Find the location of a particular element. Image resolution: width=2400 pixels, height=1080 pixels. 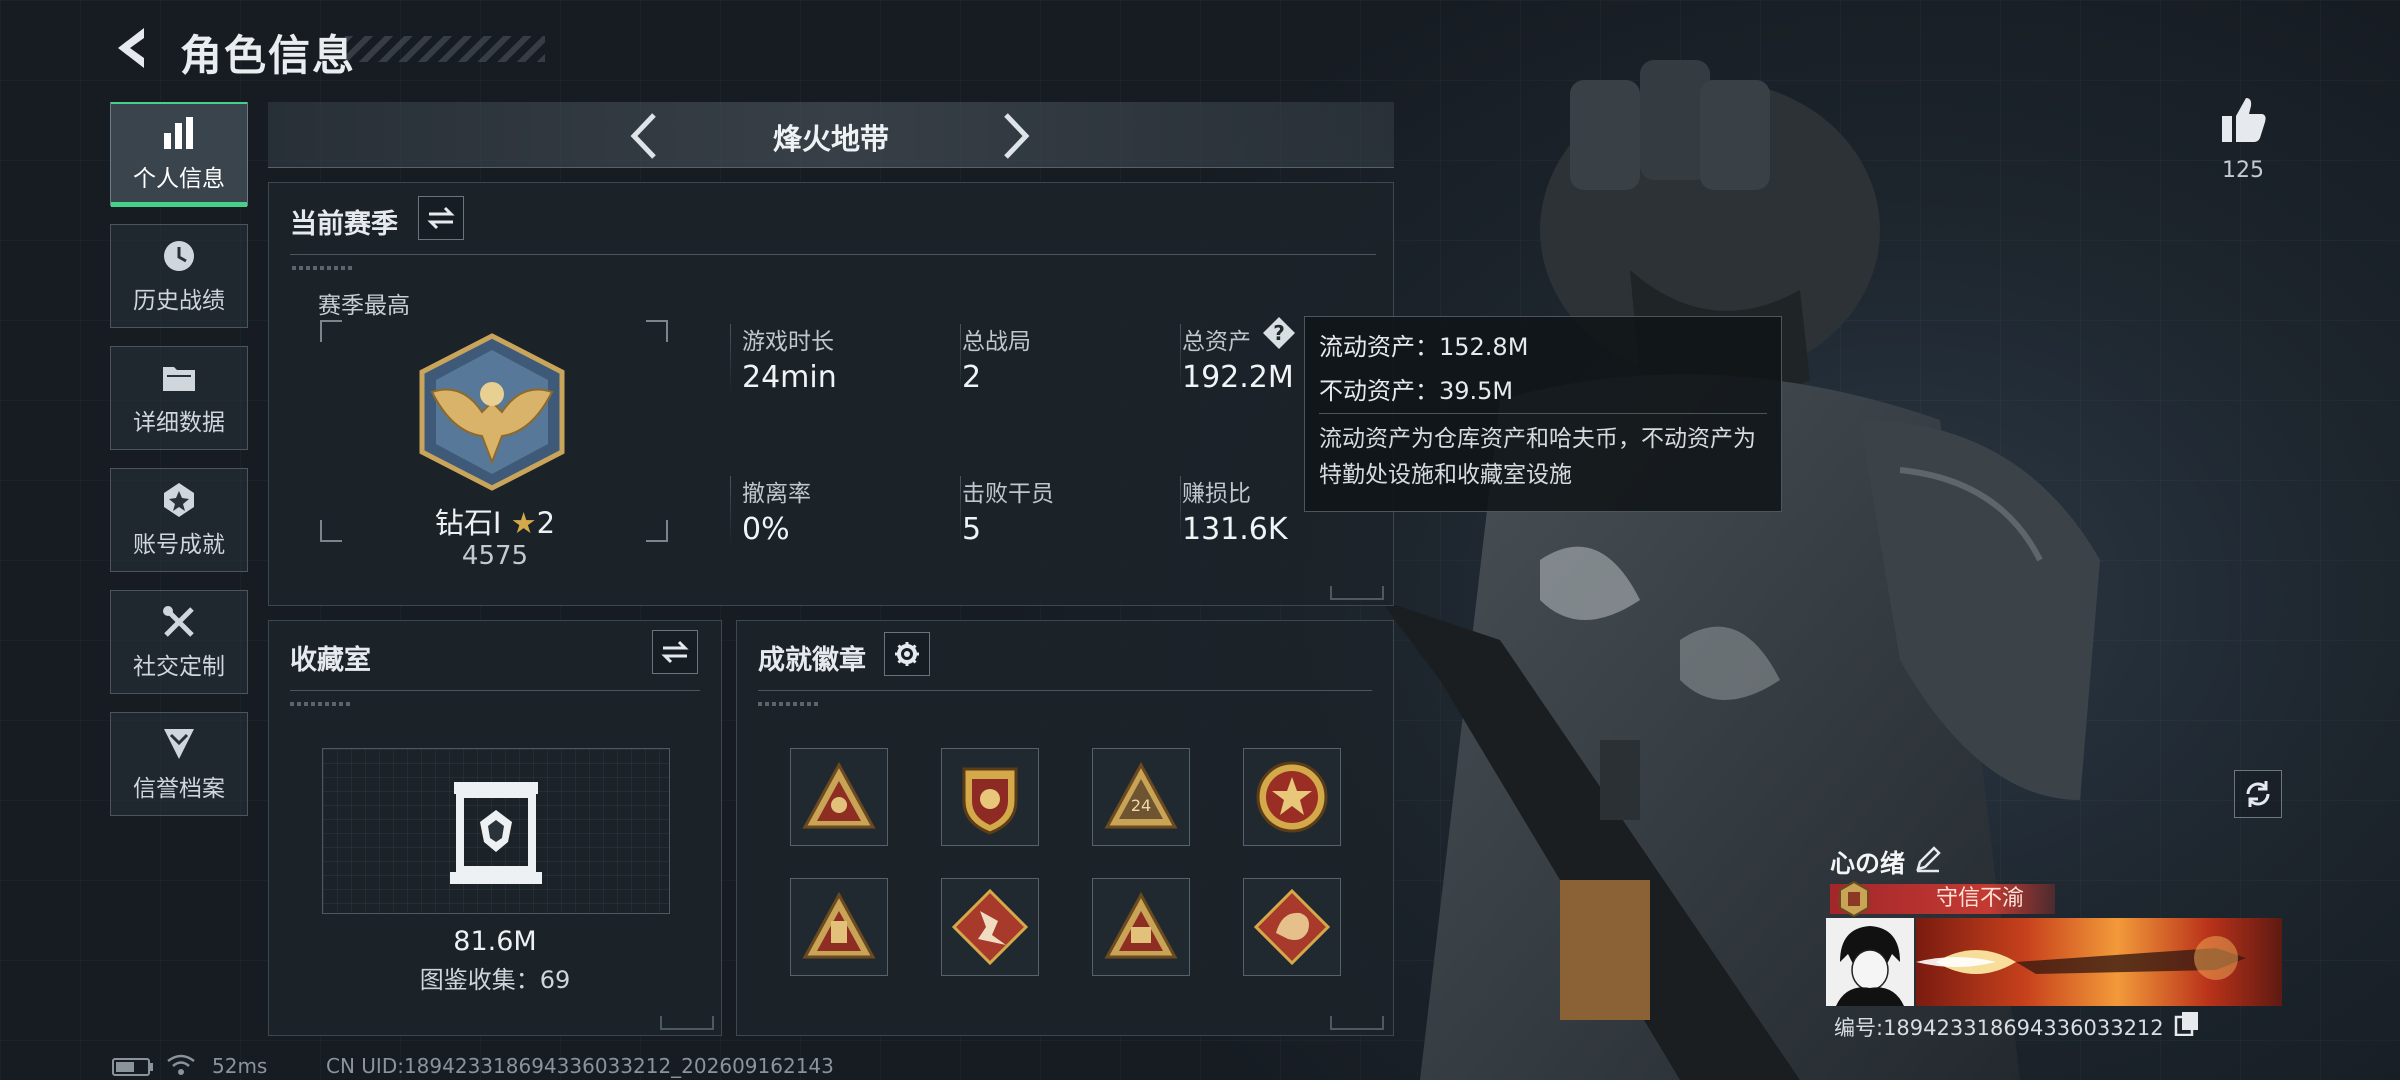

wifi-icon is located at coordinates (181, 1064).